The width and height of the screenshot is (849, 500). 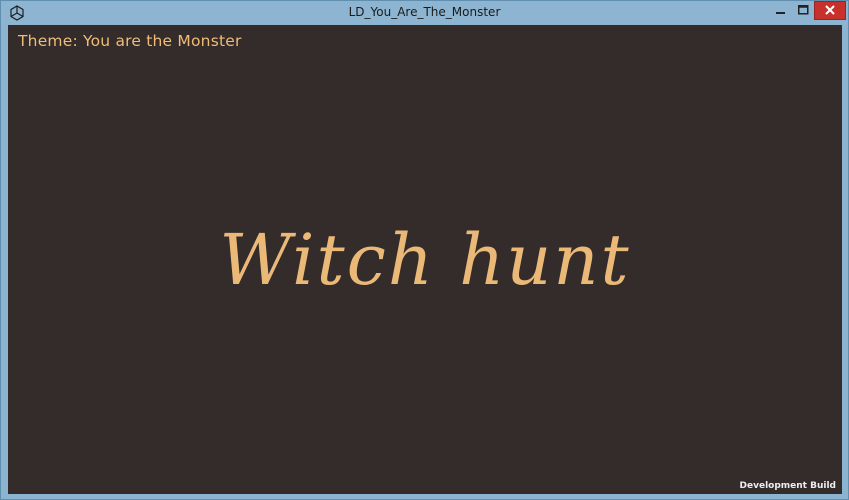 I want to click on development-build-label: Development Build, so click(x=787, y=486).